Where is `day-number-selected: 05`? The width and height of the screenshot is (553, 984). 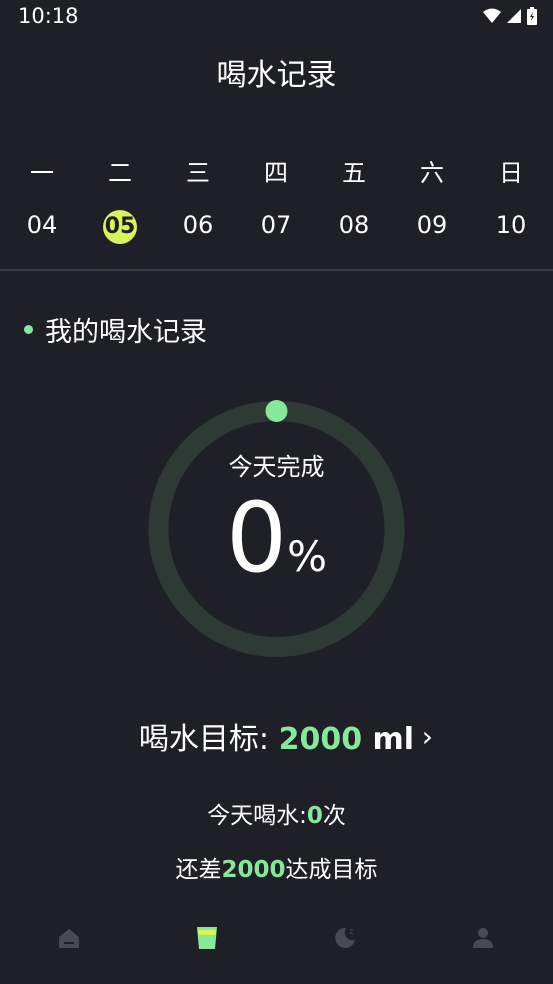
day-number-selected: 05 is located at coordinates (120, 225).